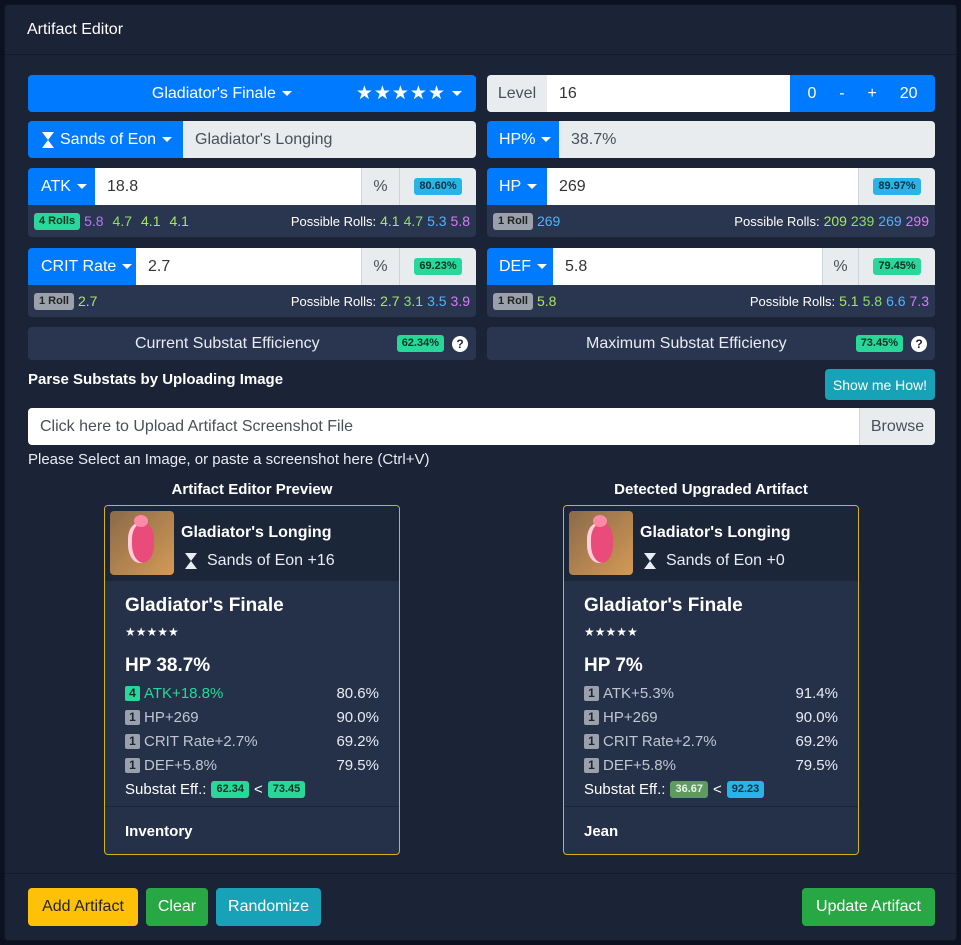  What do you see at coordinates (711, 139) in the screenshot?
I see `main-stat-group: HP% 38.7%` at bounding box center [711, 139].